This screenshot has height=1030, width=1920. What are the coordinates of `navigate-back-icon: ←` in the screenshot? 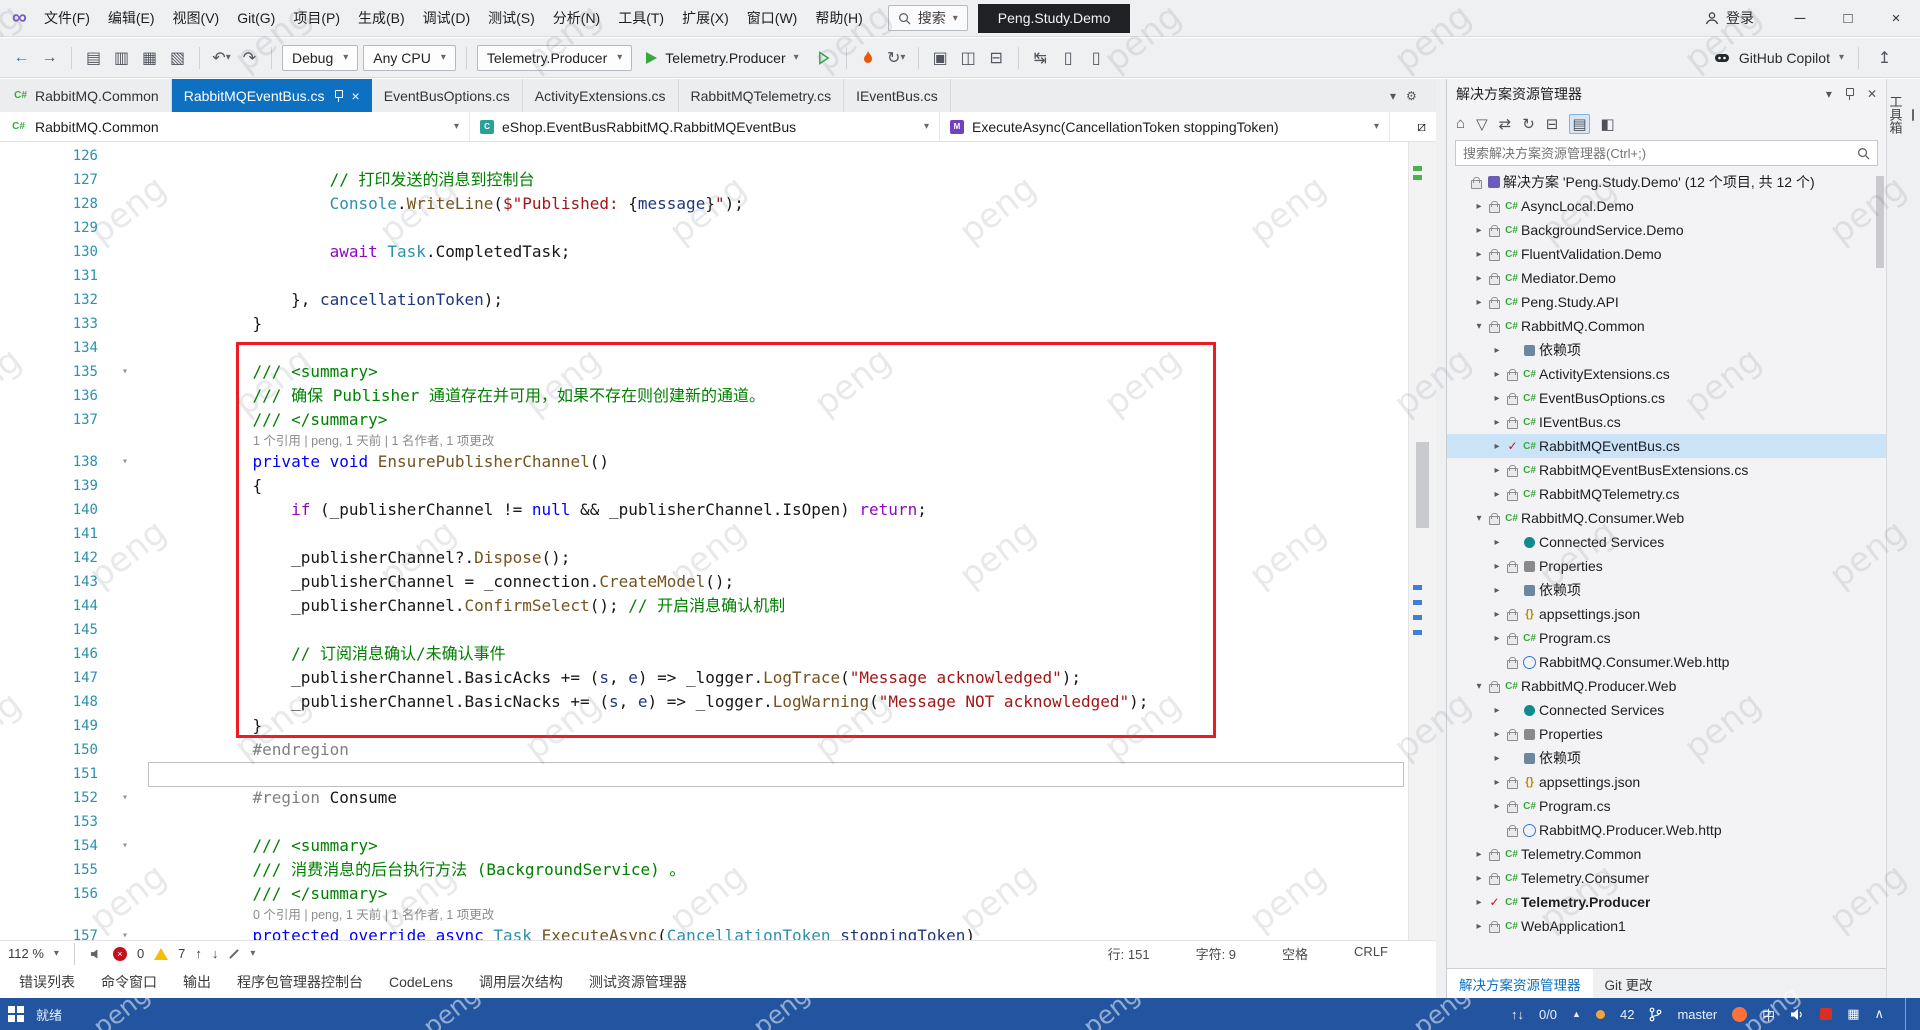 It's located at (21, 58).